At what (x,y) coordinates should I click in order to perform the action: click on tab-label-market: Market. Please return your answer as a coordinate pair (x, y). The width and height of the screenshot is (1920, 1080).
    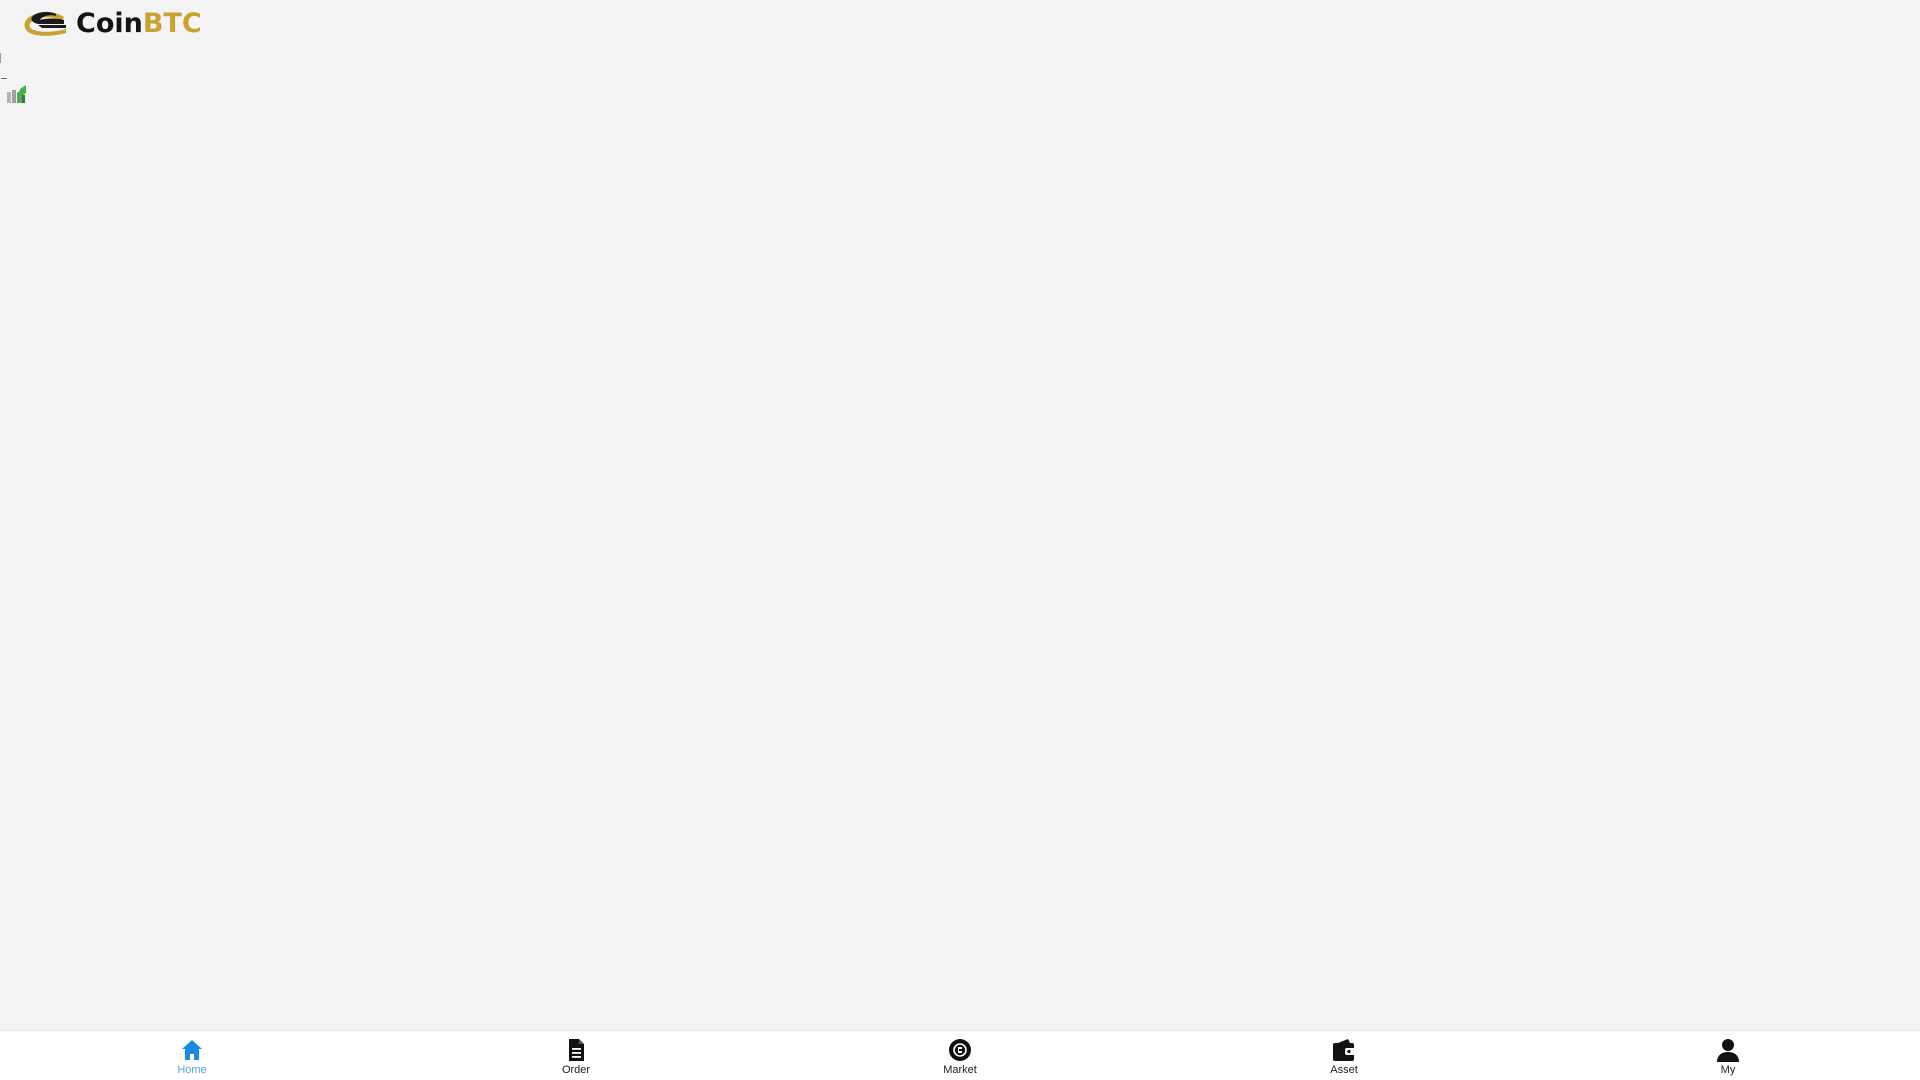
    Looking at the image, I should click on (960, 1070).